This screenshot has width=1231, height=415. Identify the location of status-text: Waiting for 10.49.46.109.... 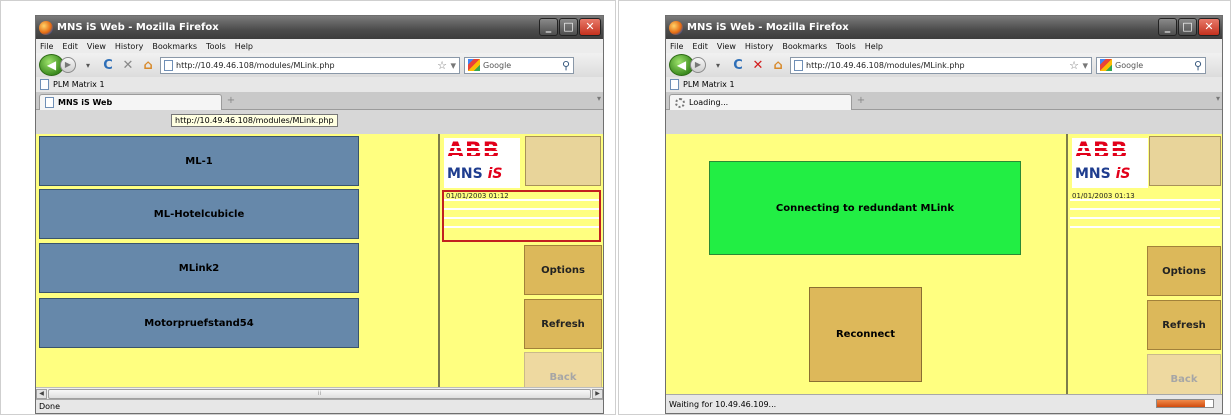
(723, 404).